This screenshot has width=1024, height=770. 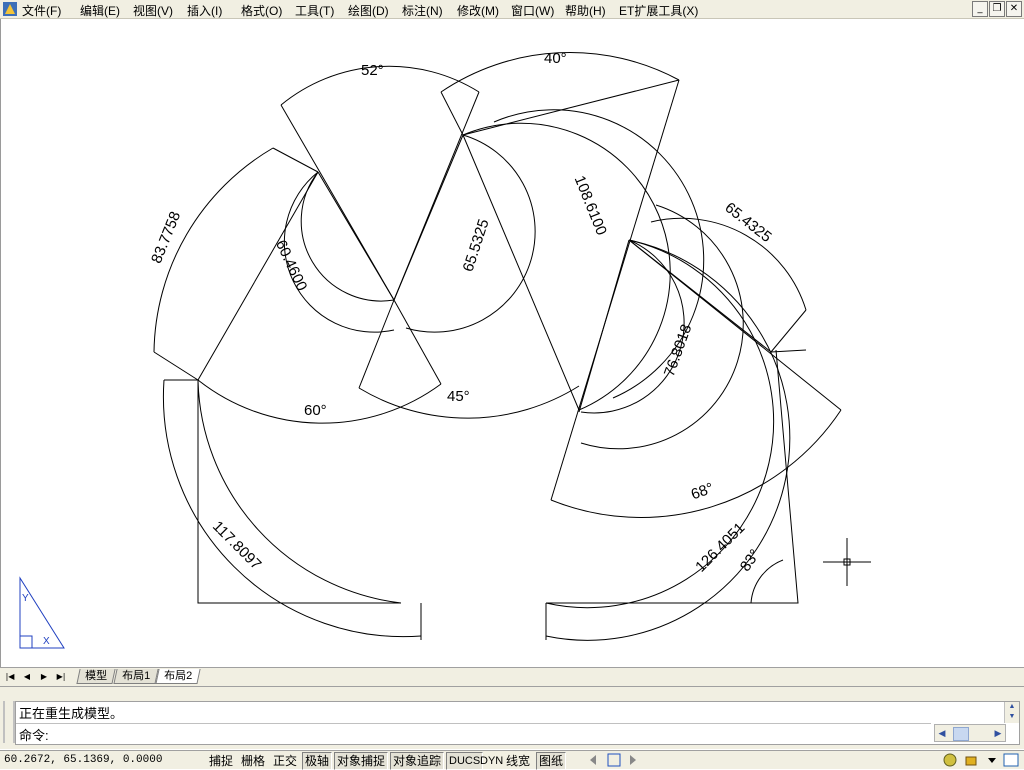 What do you see at coordinates (980, 9) in the screenshot?
I see `minimize-button: _` at bounding box center [980, 9].